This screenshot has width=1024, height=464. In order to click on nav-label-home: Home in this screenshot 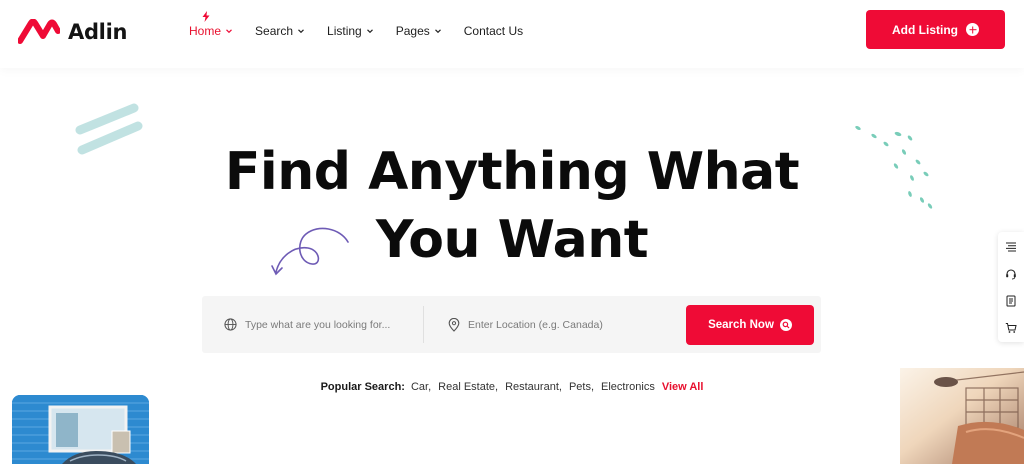, I will do `click(205, 31)`.